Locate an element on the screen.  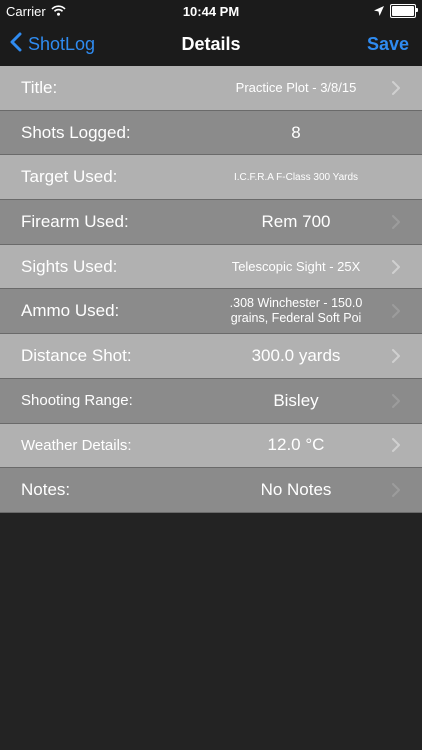
battery-icon is located at coordinates (404, 11).